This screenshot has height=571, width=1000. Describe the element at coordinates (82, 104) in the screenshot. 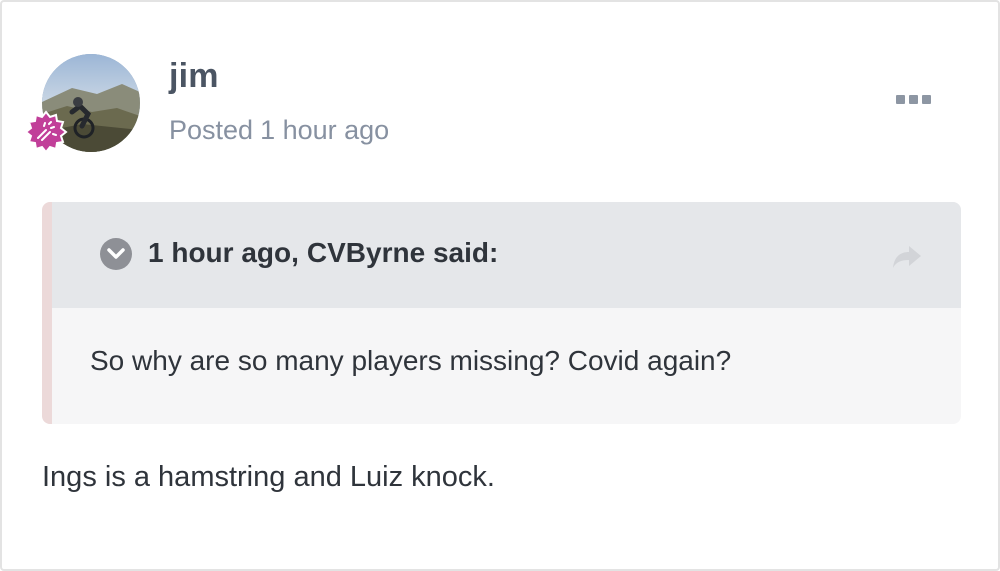

I see `author-avatar-group` at that location.